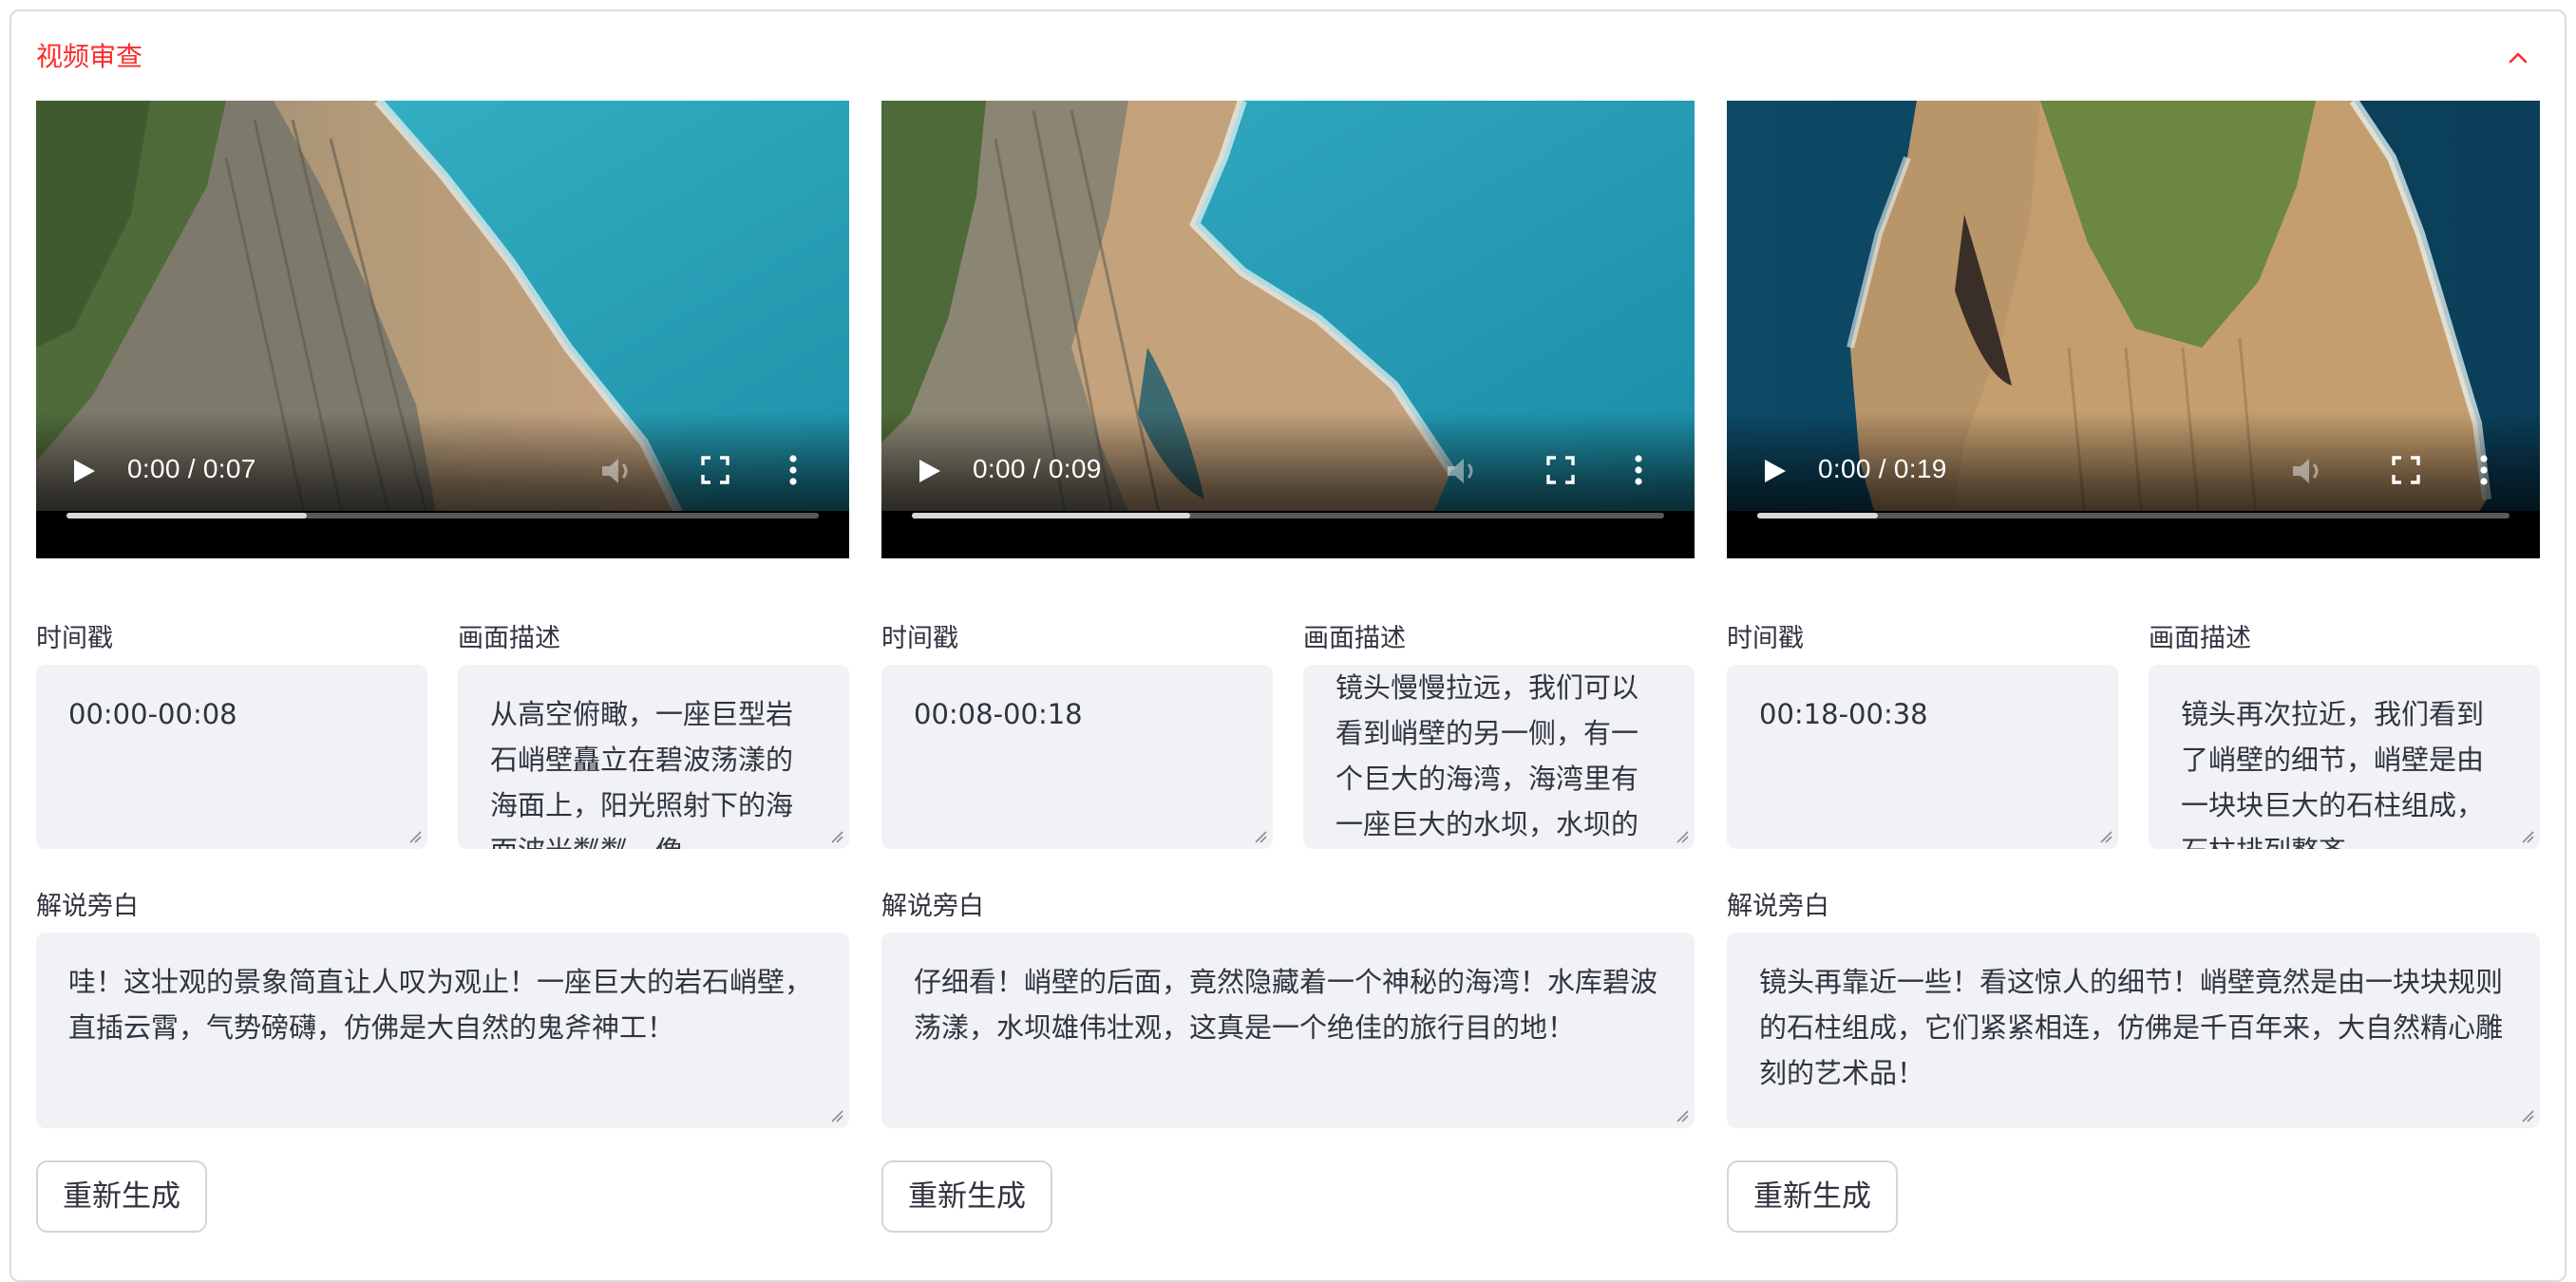  Describe the element at coordinates (1922, 757) in the screenshot. I see `timestamp-textarea: 00:18-00:38` at that location.